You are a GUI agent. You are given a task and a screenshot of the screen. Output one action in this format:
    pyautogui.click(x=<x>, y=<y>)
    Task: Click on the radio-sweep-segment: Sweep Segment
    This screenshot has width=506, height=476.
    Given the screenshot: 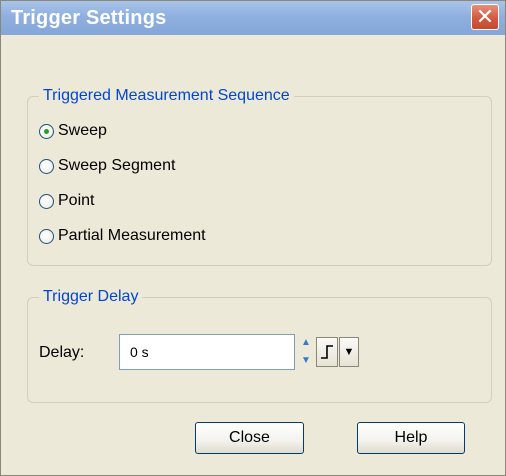 What is the action you would take?
    pyautogui.click(x=107, y=166)
    